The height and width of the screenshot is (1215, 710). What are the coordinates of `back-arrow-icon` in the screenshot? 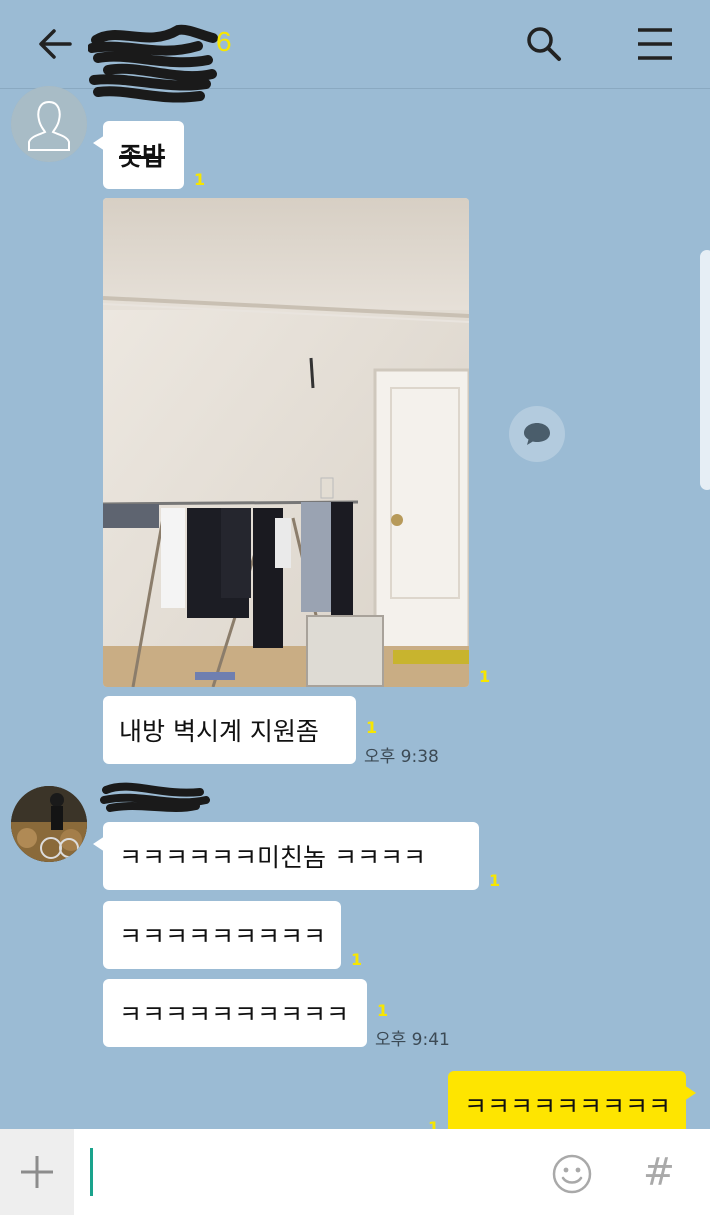 It's located at (56, 44).